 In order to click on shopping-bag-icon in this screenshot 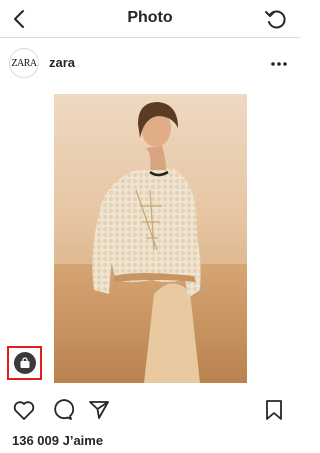, I will do `click(24, 362)`.